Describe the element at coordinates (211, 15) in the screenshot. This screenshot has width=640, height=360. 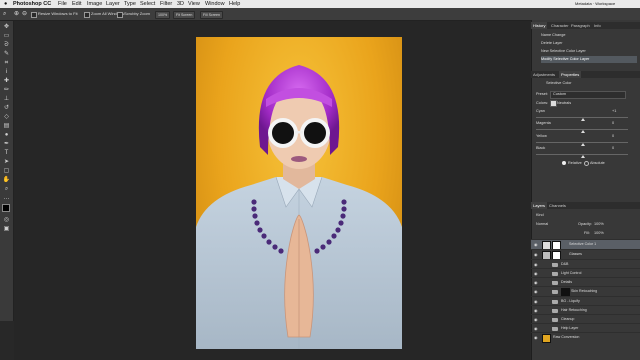
I see `fill-screen-button: Fill Screen` at that location.